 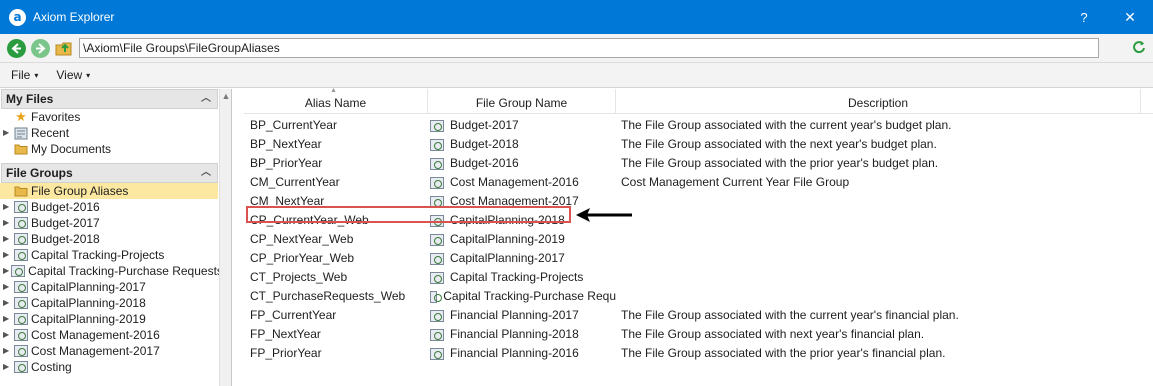 I want to click on sidebar-item-label: Cost Management-2016, so click(x=95, y=335).